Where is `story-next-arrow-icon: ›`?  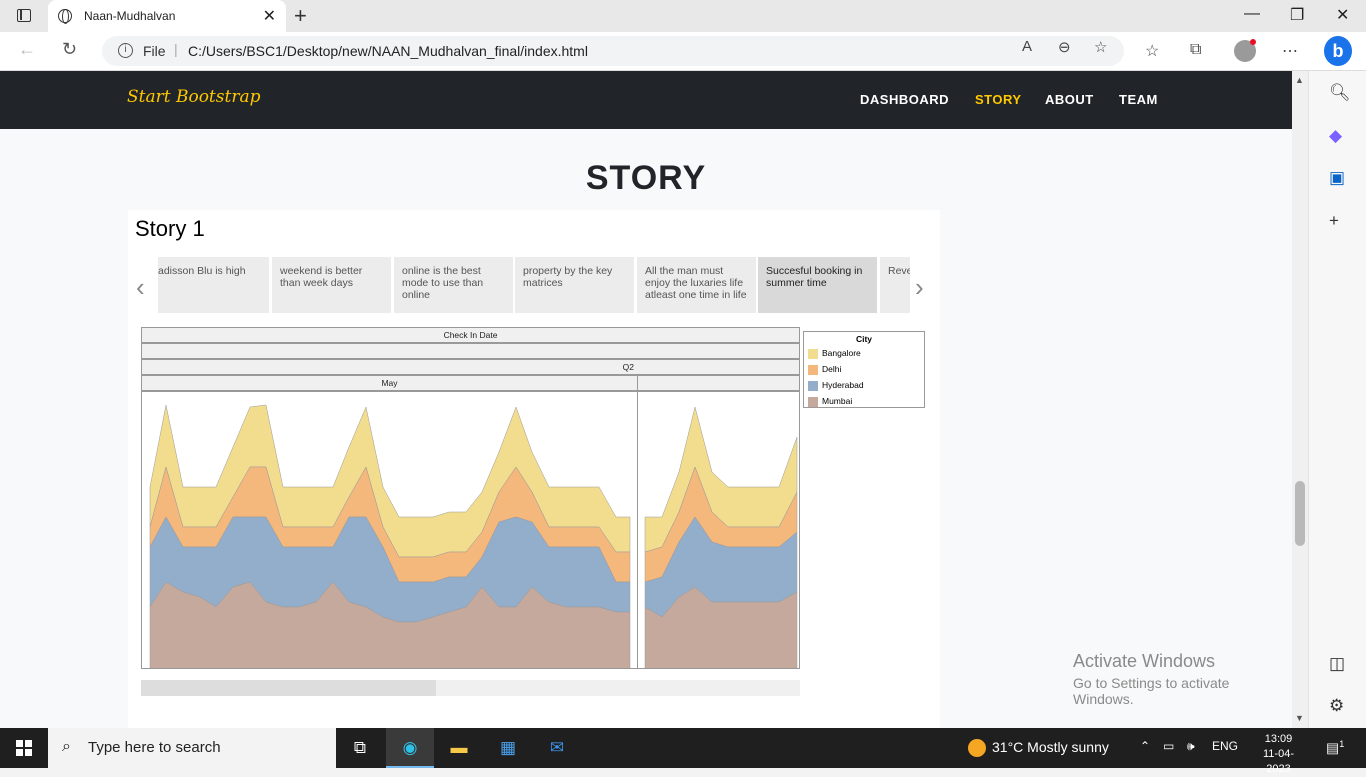 story-next-arrow-icon: › is located at coordinates (919, 287).